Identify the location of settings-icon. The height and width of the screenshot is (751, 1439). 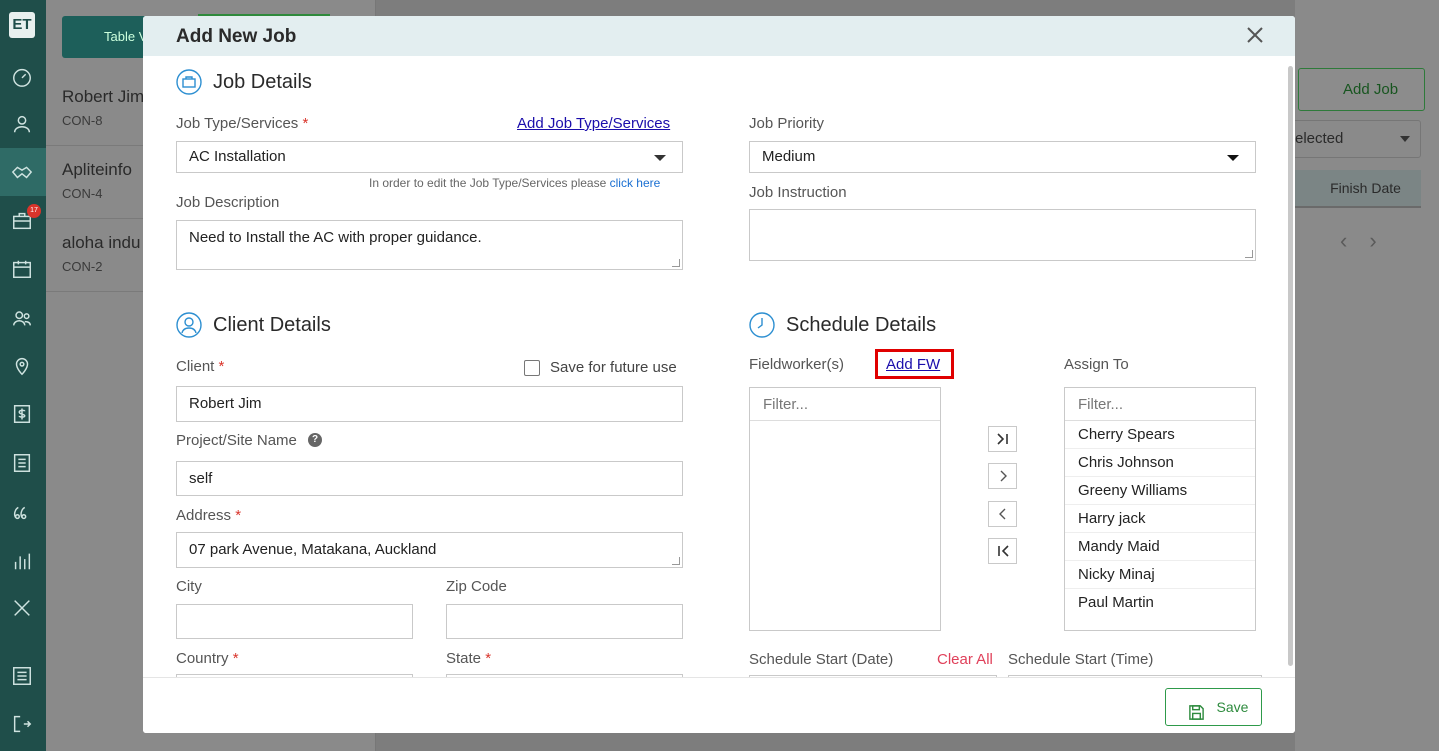
(22, 676).